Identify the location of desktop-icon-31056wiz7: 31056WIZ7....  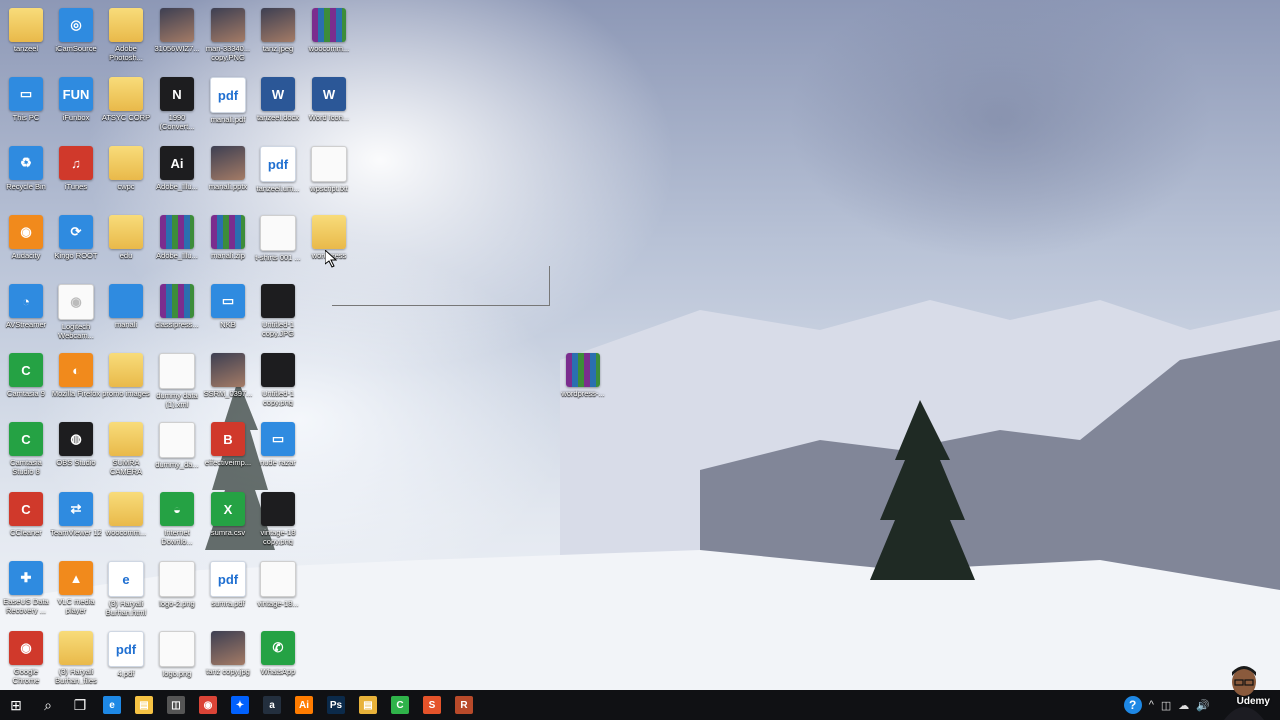
(177, 38).